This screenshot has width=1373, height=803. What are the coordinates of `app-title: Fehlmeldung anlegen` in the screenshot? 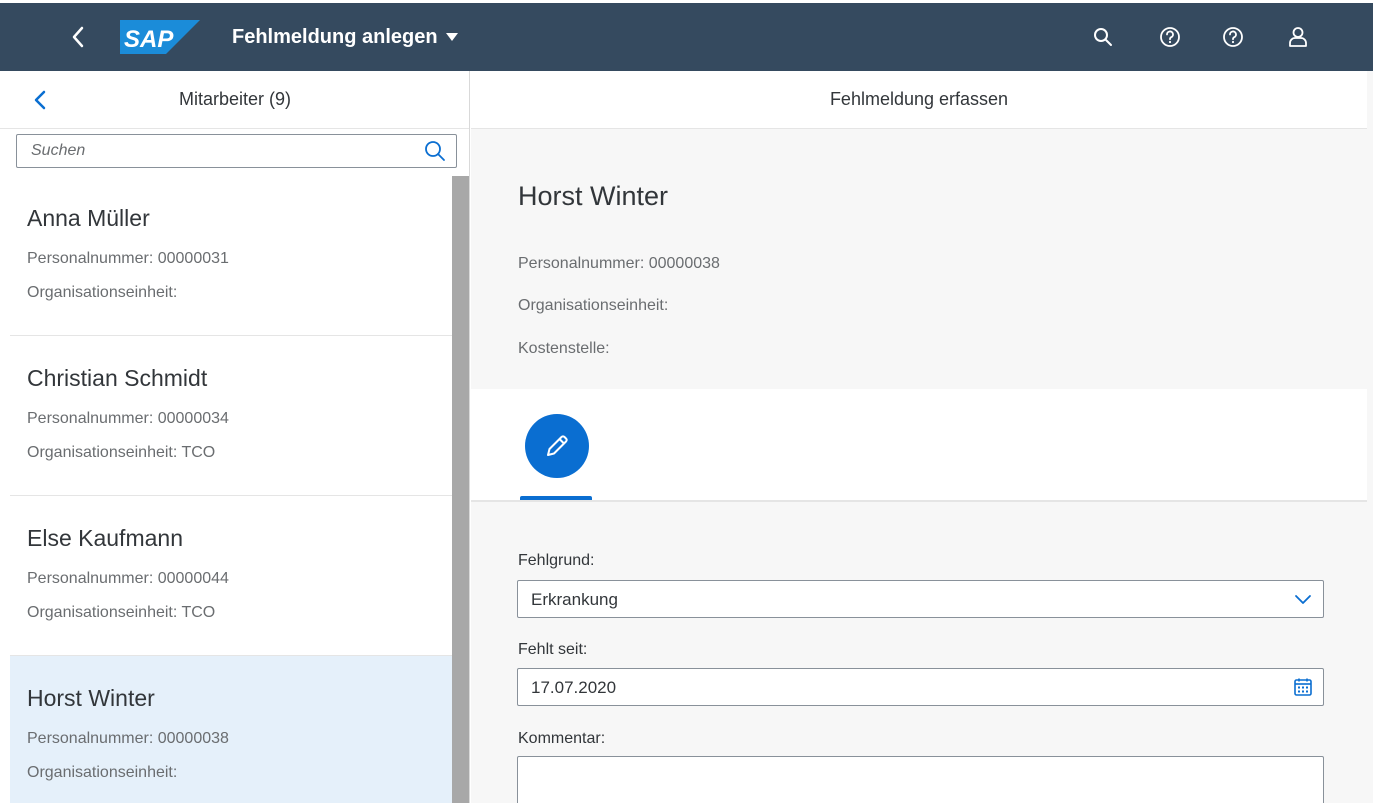 It's located at (335, 36).